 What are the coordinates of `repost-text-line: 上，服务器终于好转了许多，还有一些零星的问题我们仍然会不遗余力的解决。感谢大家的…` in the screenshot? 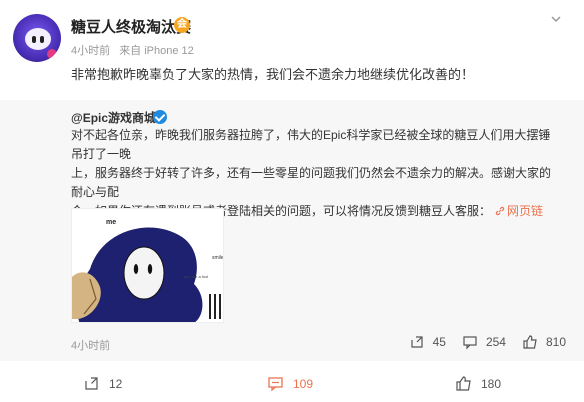 It's located at (311, 182).